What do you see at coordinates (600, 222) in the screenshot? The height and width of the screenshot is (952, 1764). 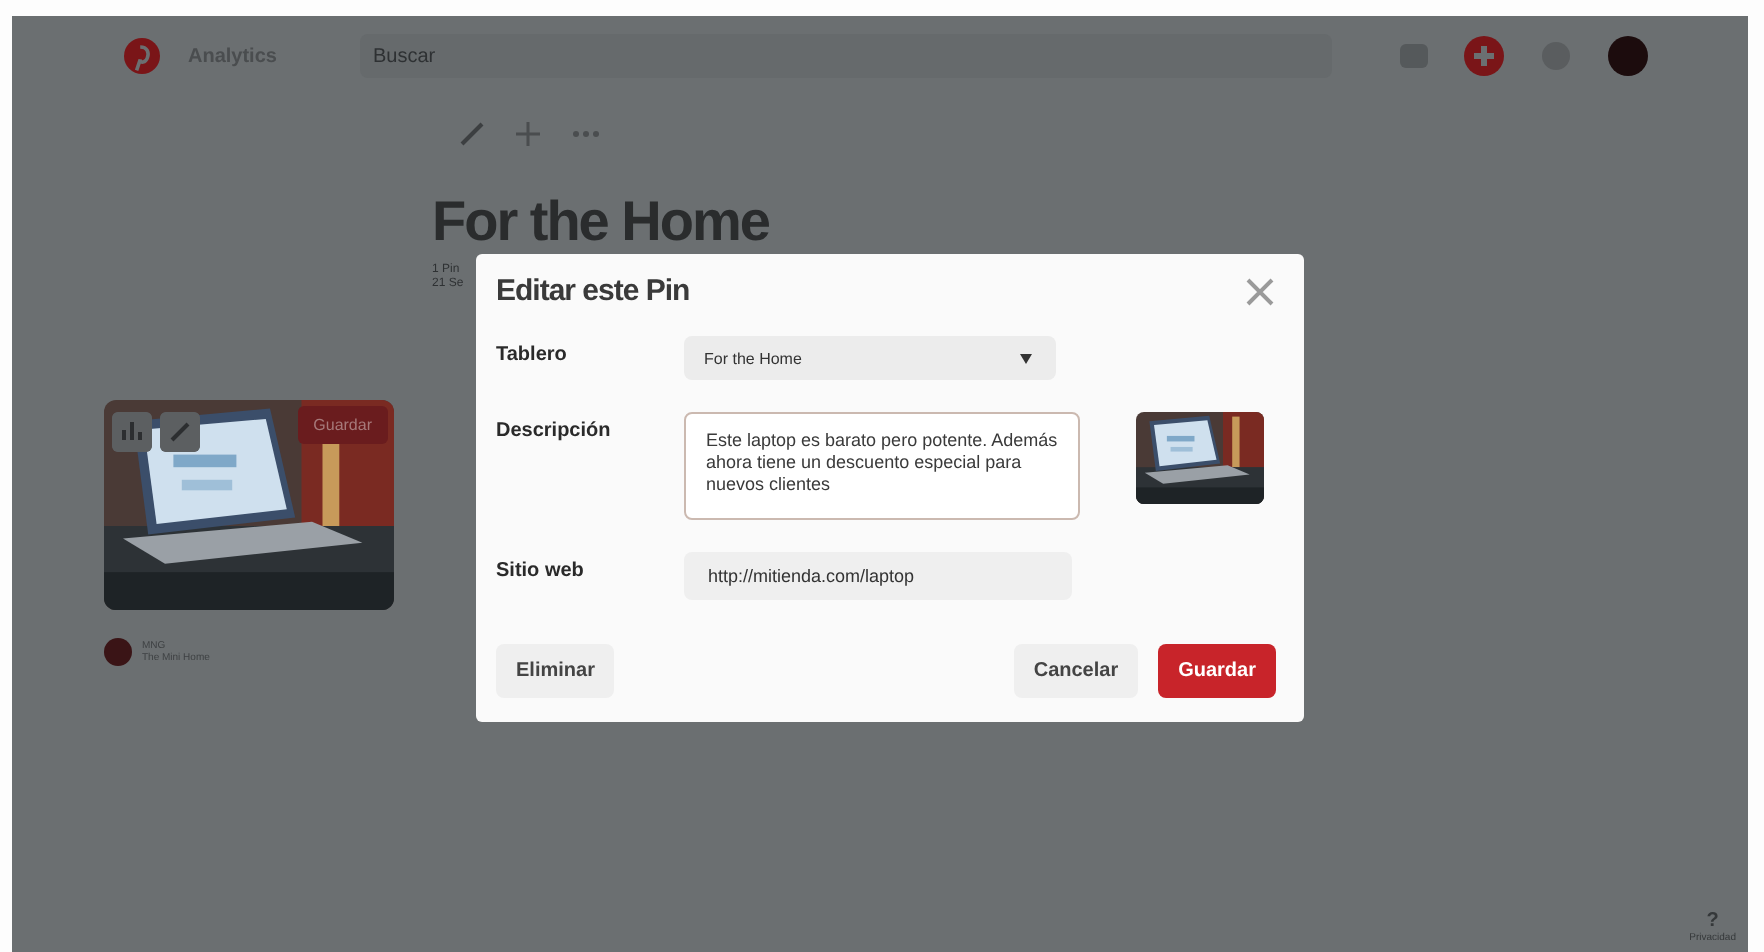 I see `board-title: For the Home` at bounding box center [600, 222].